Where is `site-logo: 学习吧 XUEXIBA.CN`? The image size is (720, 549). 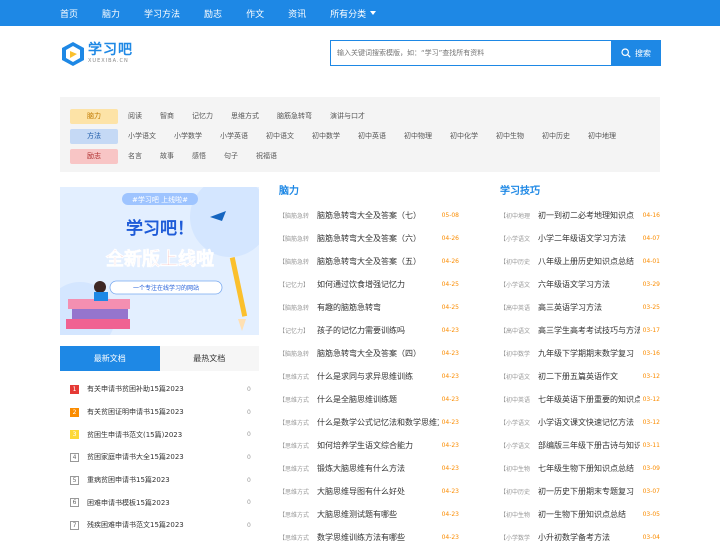 site-logo: 学习吧 XUEXIBA.CN is located at coordinates (96, 53).